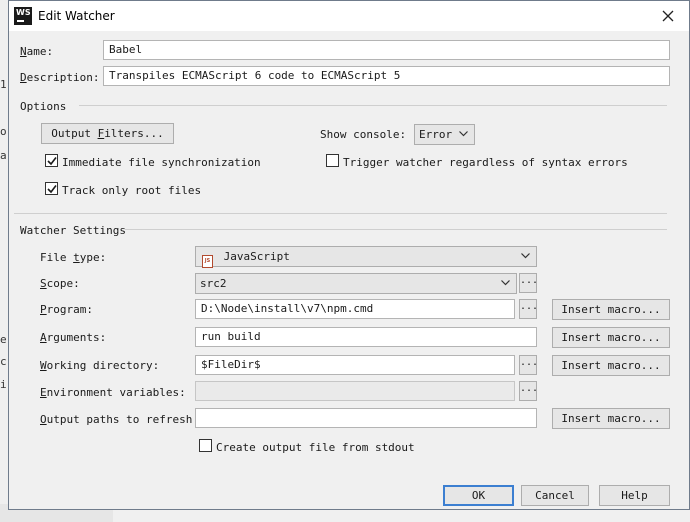 The width and height of the screenshot is (690, 522). What do you see at coordinates (3, 84) in the screenshot?
I see `background-text-fragment: 1` at bounding box center [3, 84].